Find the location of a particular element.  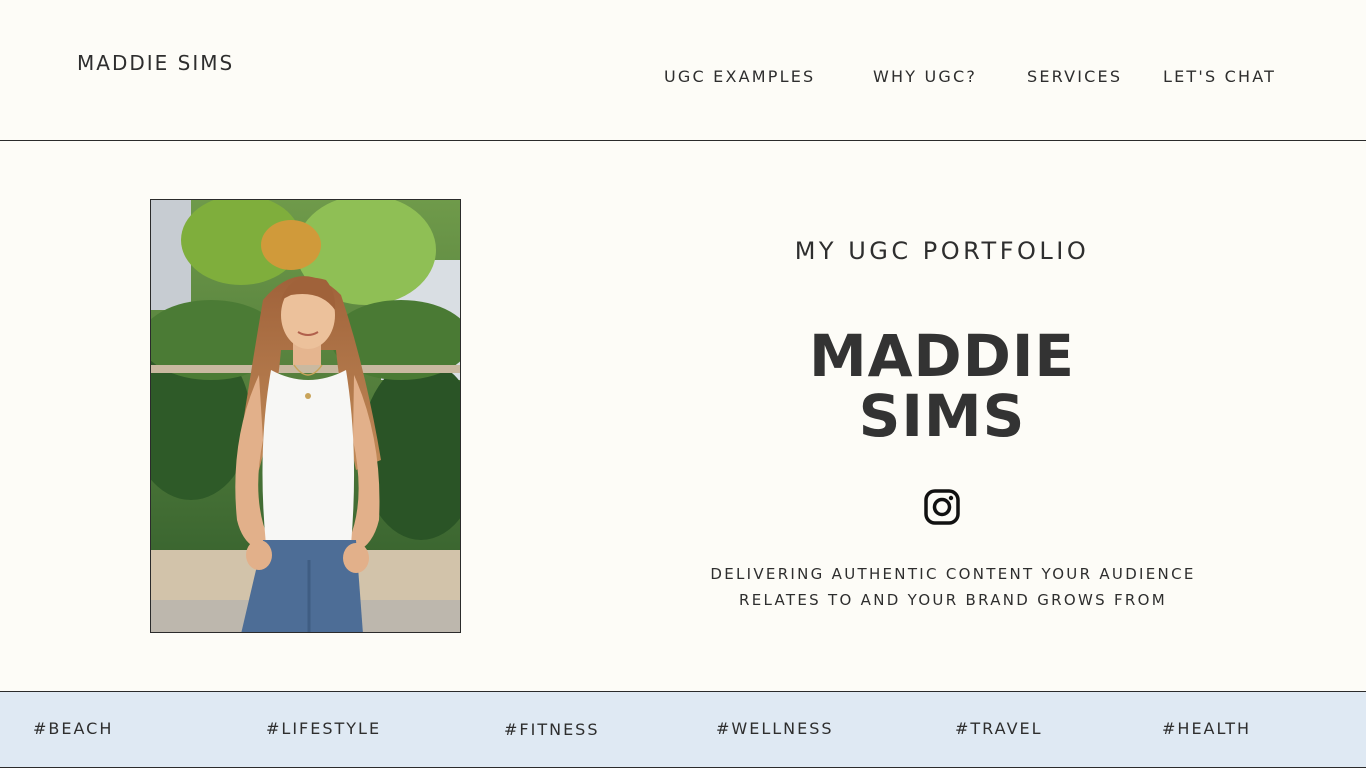

hashtag-travel: #TRAVEL is located at coordinates (999, 728).